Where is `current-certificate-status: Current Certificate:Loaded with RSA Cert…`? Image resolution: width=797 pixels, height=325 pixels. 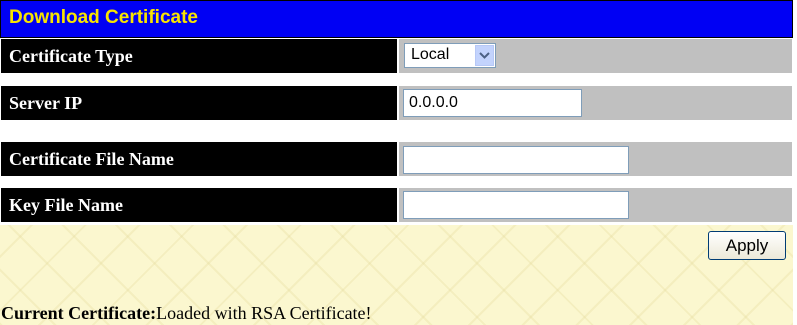
current-certificate-status: Current Certificate:Loaded with RSA Cert… is located at coordinates (186, 313).